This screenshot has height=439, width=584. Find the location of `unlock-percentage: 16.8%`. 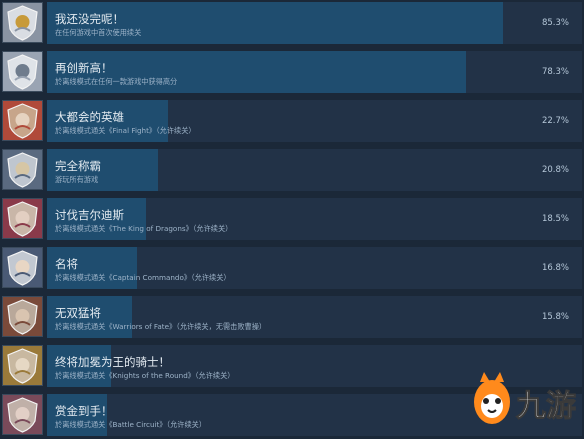

unlock-percentage: 16.8% is located at coordinates (555, 268).